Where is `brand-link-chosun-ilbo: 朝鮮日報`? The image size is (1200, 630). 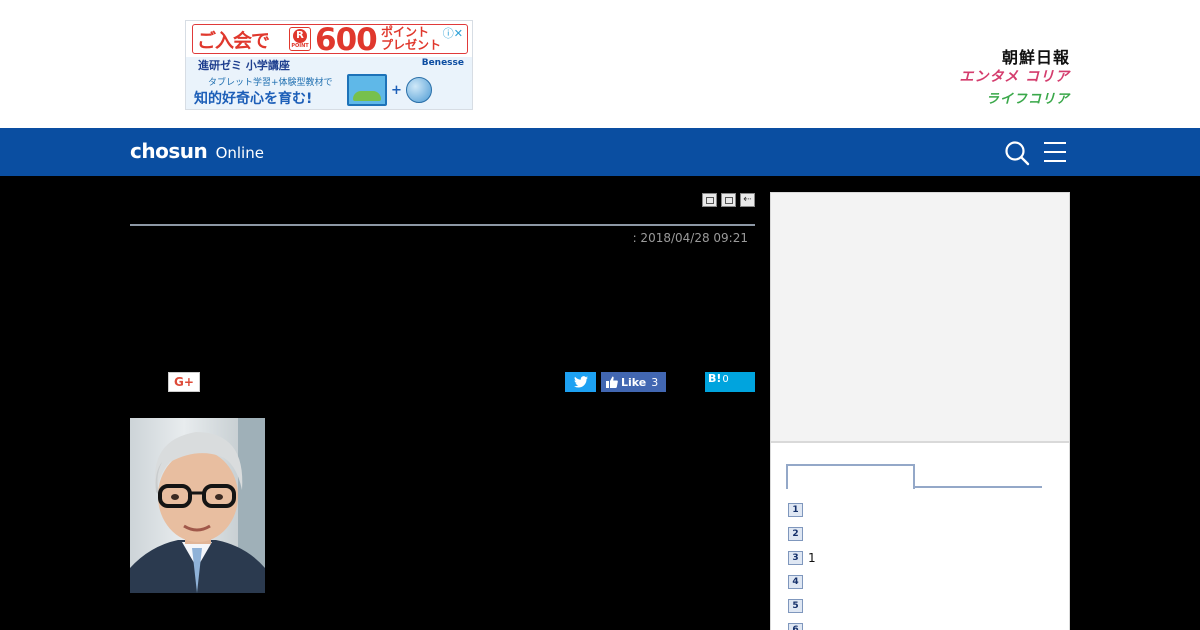
brand-link-chosun-ilbo: 朝鮮日報 is located at coordinates (990, 55).